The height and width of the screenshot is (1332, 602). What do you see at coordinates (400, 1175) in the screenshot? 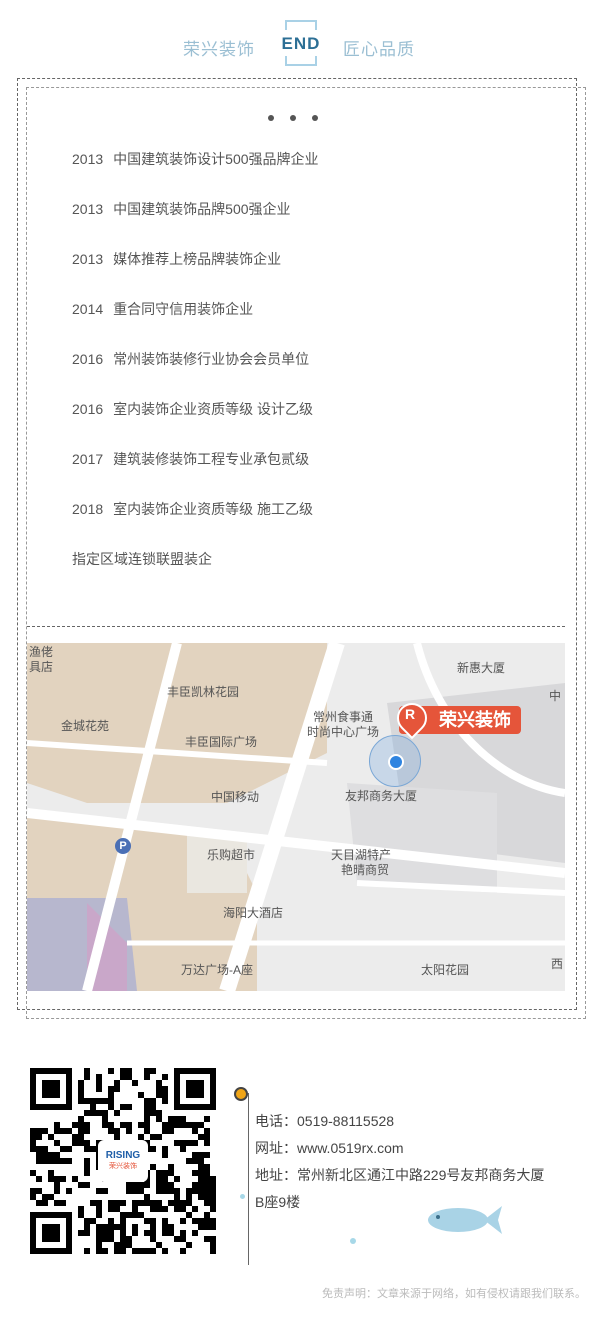
I see `contact-address: 地址：常州新北区通江中路229号友邦商务大厦` at bounding box center [400, 1175].